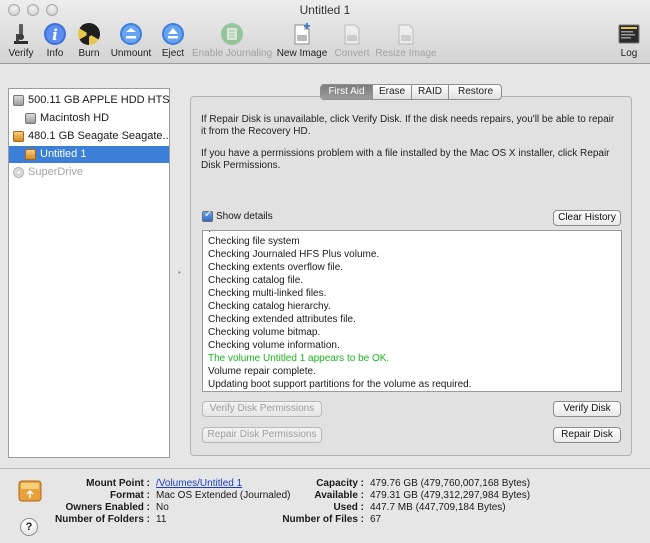 This screenshot has height=543, width=650. I want to click on unmount-label: Unmount, so click(131, 53).